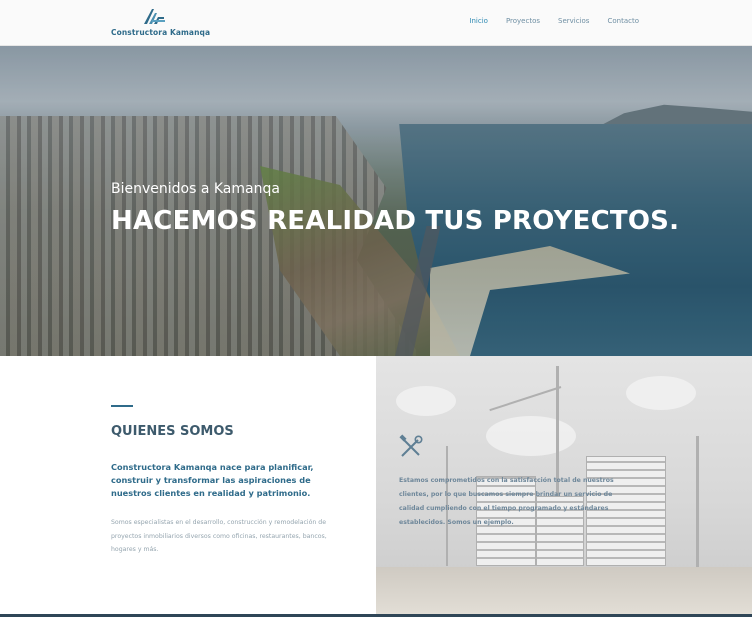 The image size is (752, 617). Describe the element at coordinates (564, 591) in the screenshot. I see `construction-ground` at that location.